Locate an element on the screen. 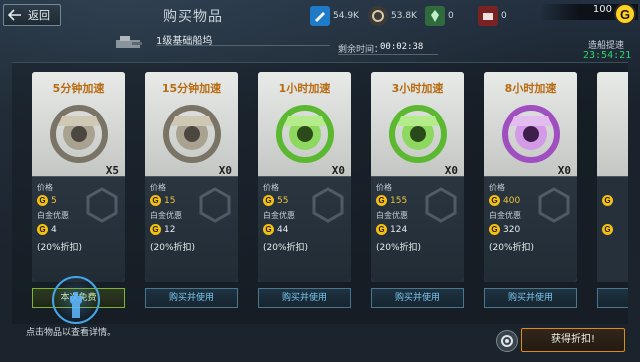  vip-row: G 12 is located at coordinates (162, 229).